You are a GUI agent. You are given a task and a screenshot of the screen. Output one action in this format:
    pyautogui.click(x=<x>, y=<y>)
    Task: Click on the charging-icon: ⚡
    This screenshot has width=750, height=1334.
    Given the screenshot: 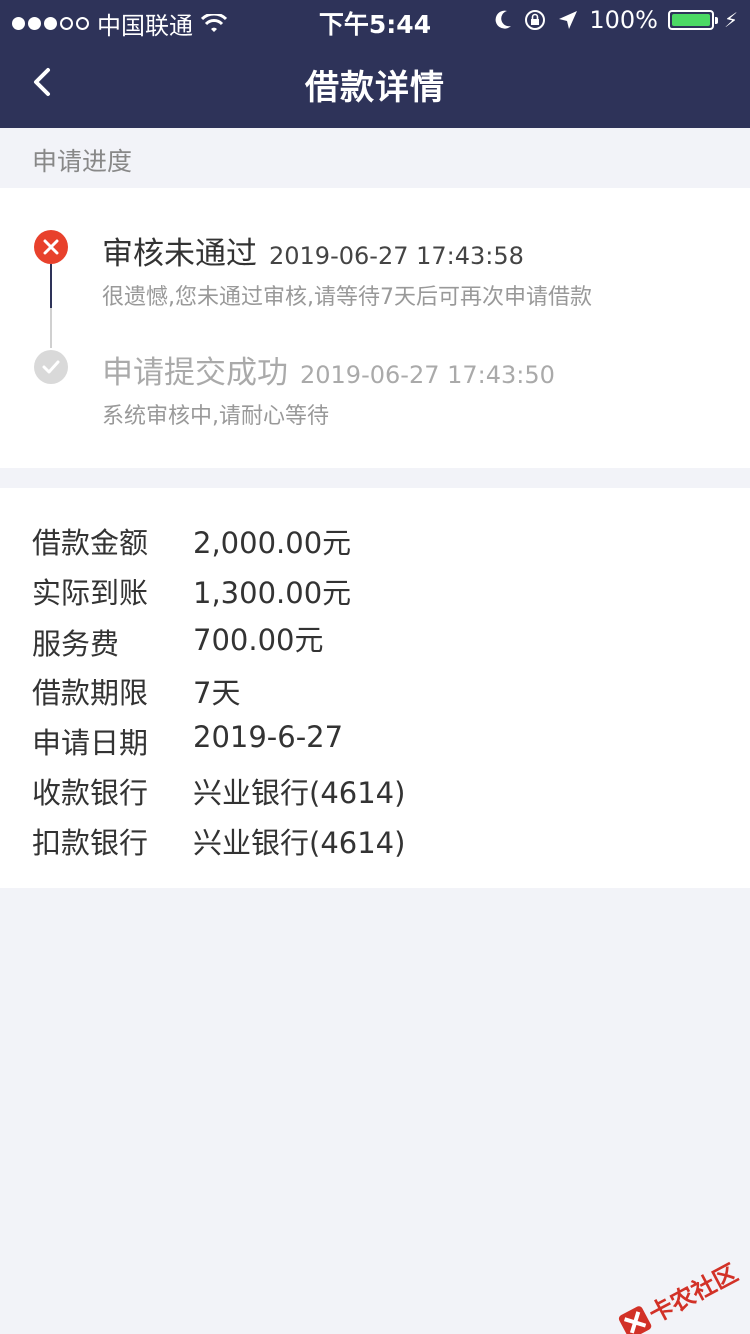 What is the action you would take?
    pyautogui.click(x=730, y=20)
    